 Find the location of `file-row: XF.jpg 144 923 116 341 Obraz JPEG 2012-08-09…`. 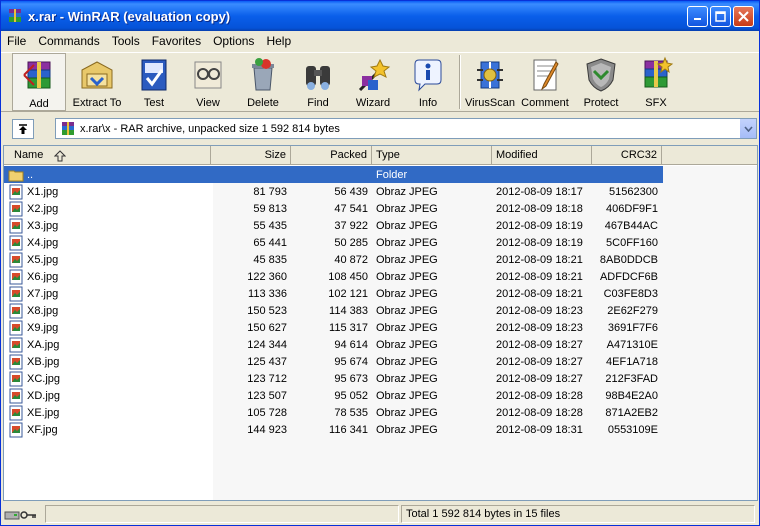

file-row: XF.jpg 144 923 116 341 Obraz JPEG 2012-08-09… is located at coordinates (380, 429).